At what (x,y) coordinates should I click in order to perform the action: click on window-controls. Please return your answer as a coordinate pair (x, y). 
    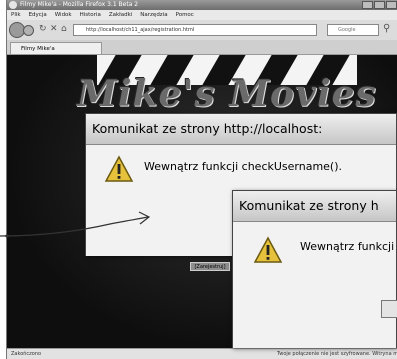
    Looking at the image, I should click on (379, 5).